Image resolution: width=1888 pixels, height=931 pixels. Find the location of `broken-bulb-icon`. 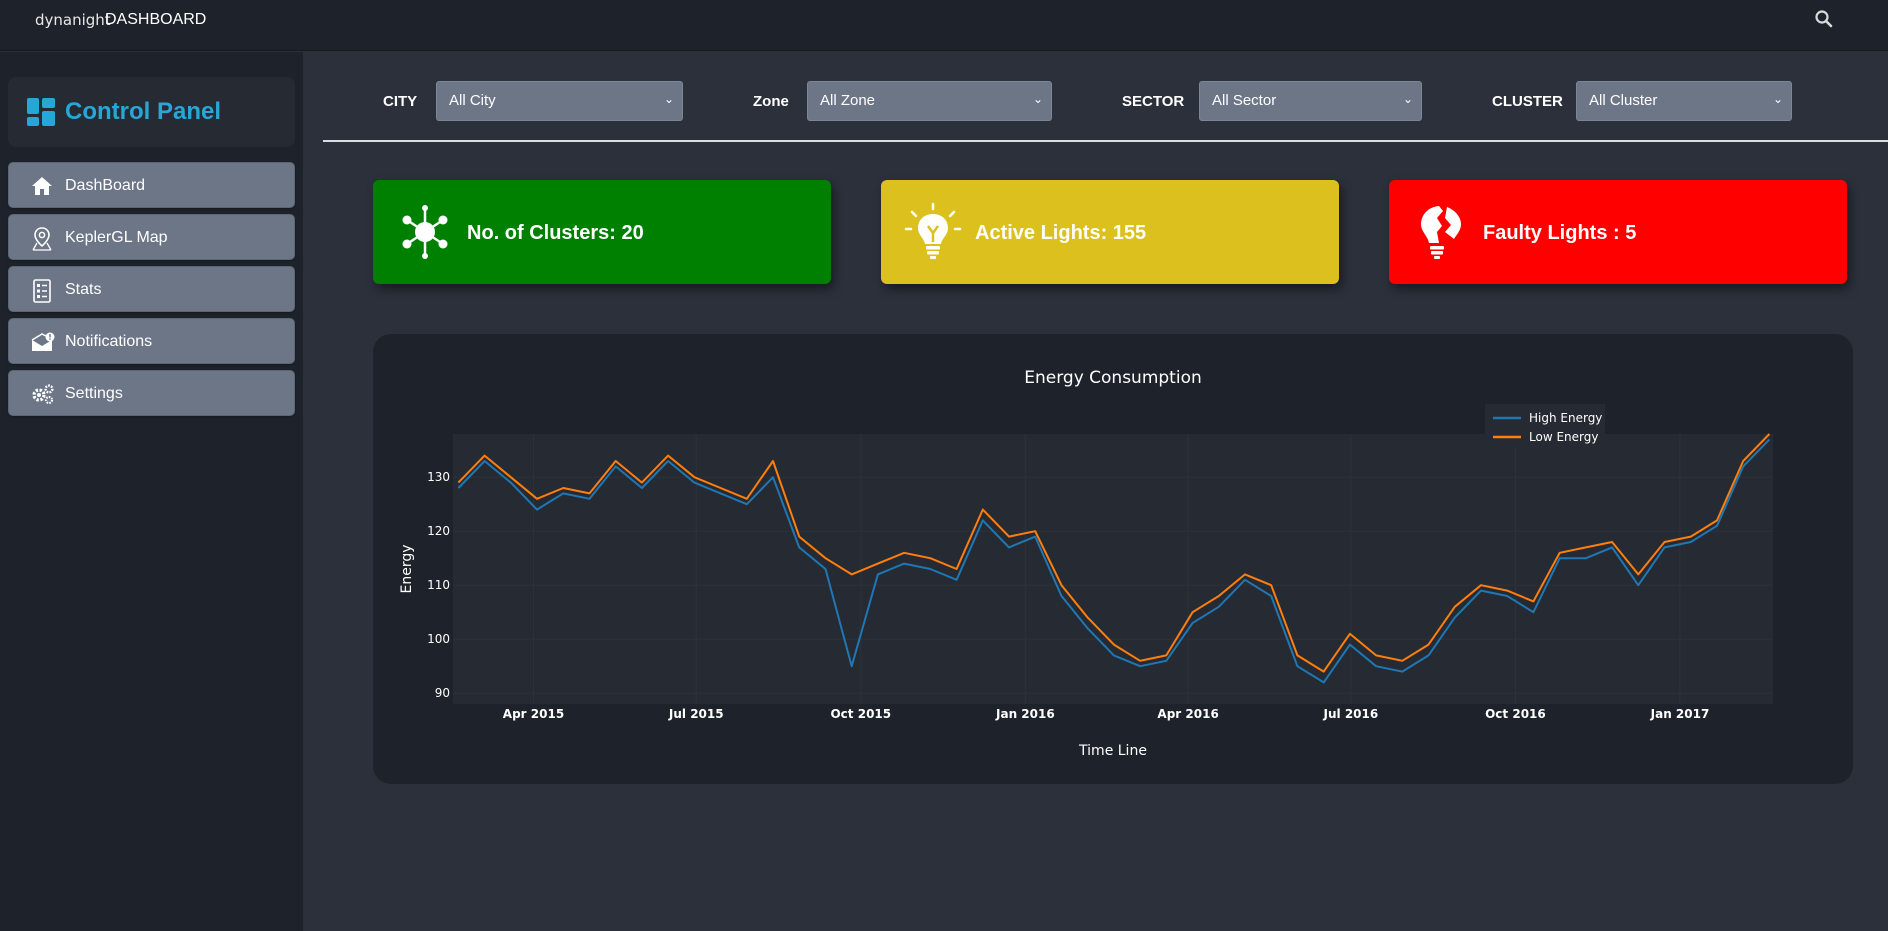

broken-bulb-icon is located at coordinates (1441, 232).